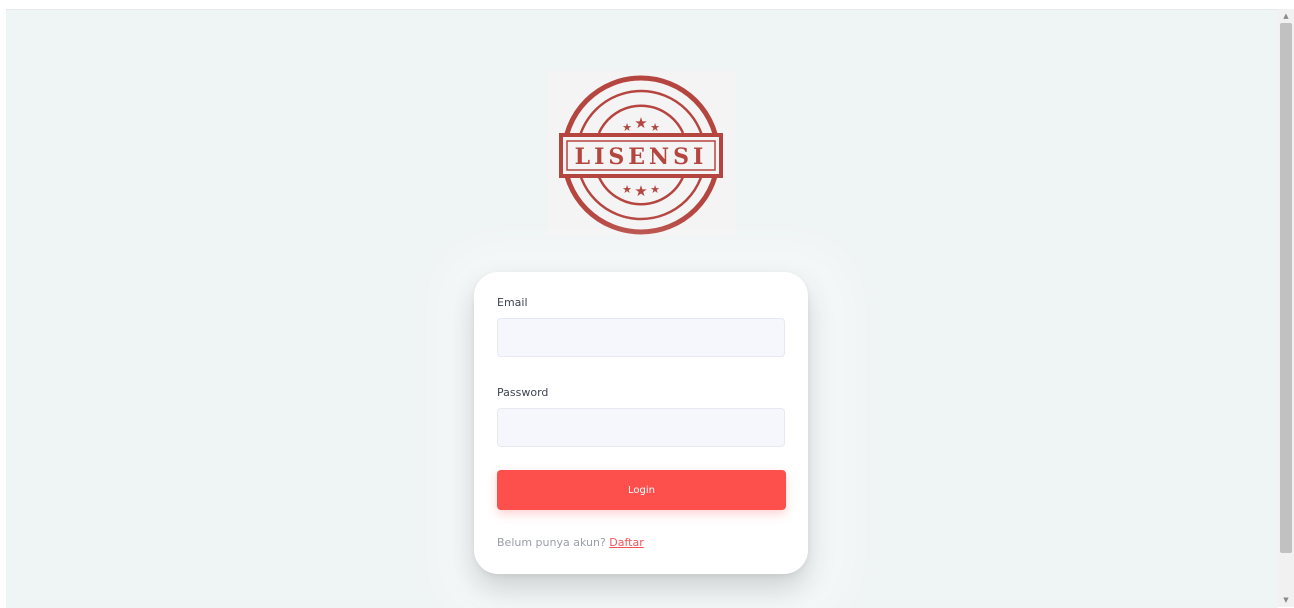 This screenshot has height=608, width=1294. I want to click on scrollbar-thumb, so click(1286, 288).